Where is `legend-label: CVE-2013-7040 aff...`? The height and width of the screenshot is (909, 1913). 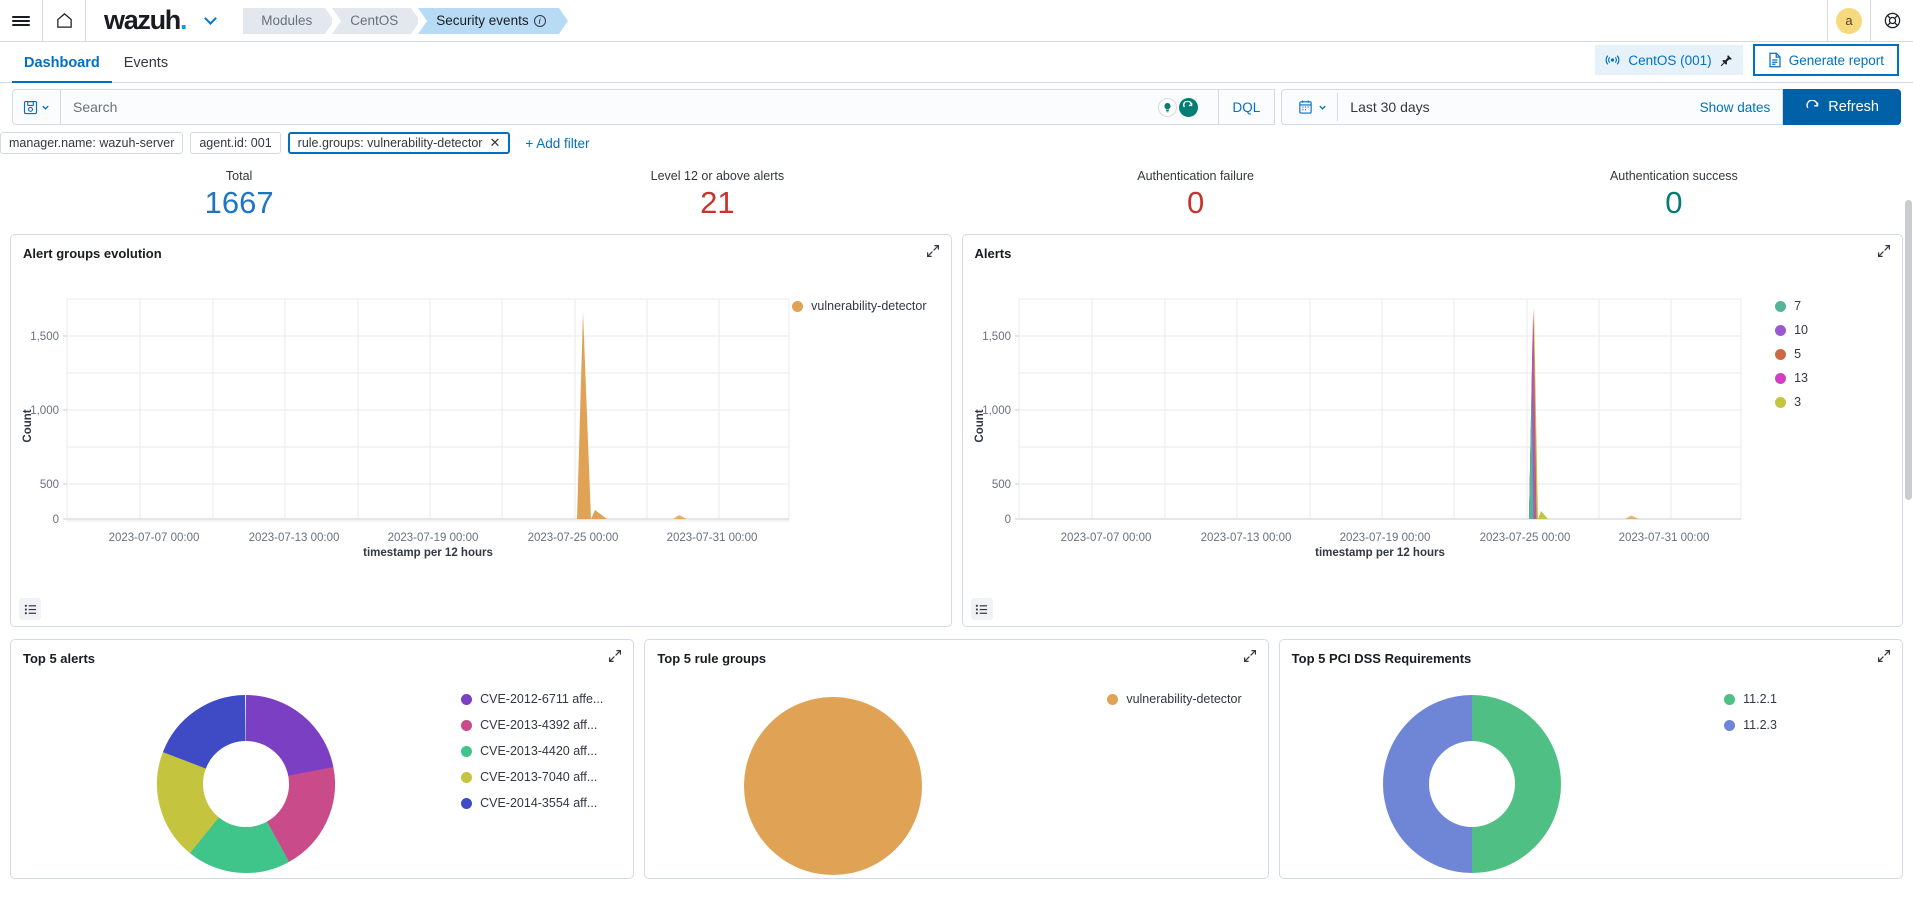 legend-label: CVE-2013-7040 aff... is located at coordinates (539, 777).